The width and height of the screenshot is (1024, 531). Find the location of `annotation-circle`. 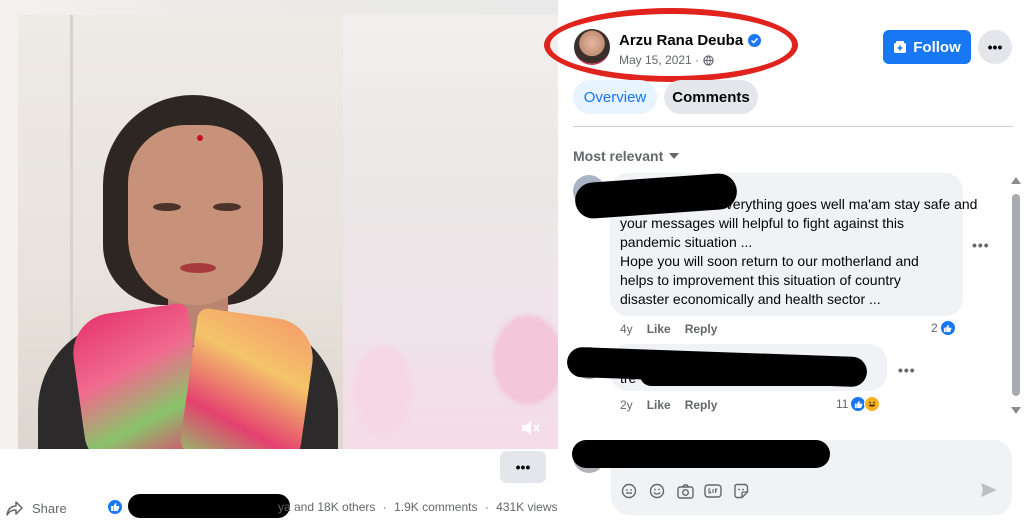

annotation-circle is located at coordinates (671, 45).